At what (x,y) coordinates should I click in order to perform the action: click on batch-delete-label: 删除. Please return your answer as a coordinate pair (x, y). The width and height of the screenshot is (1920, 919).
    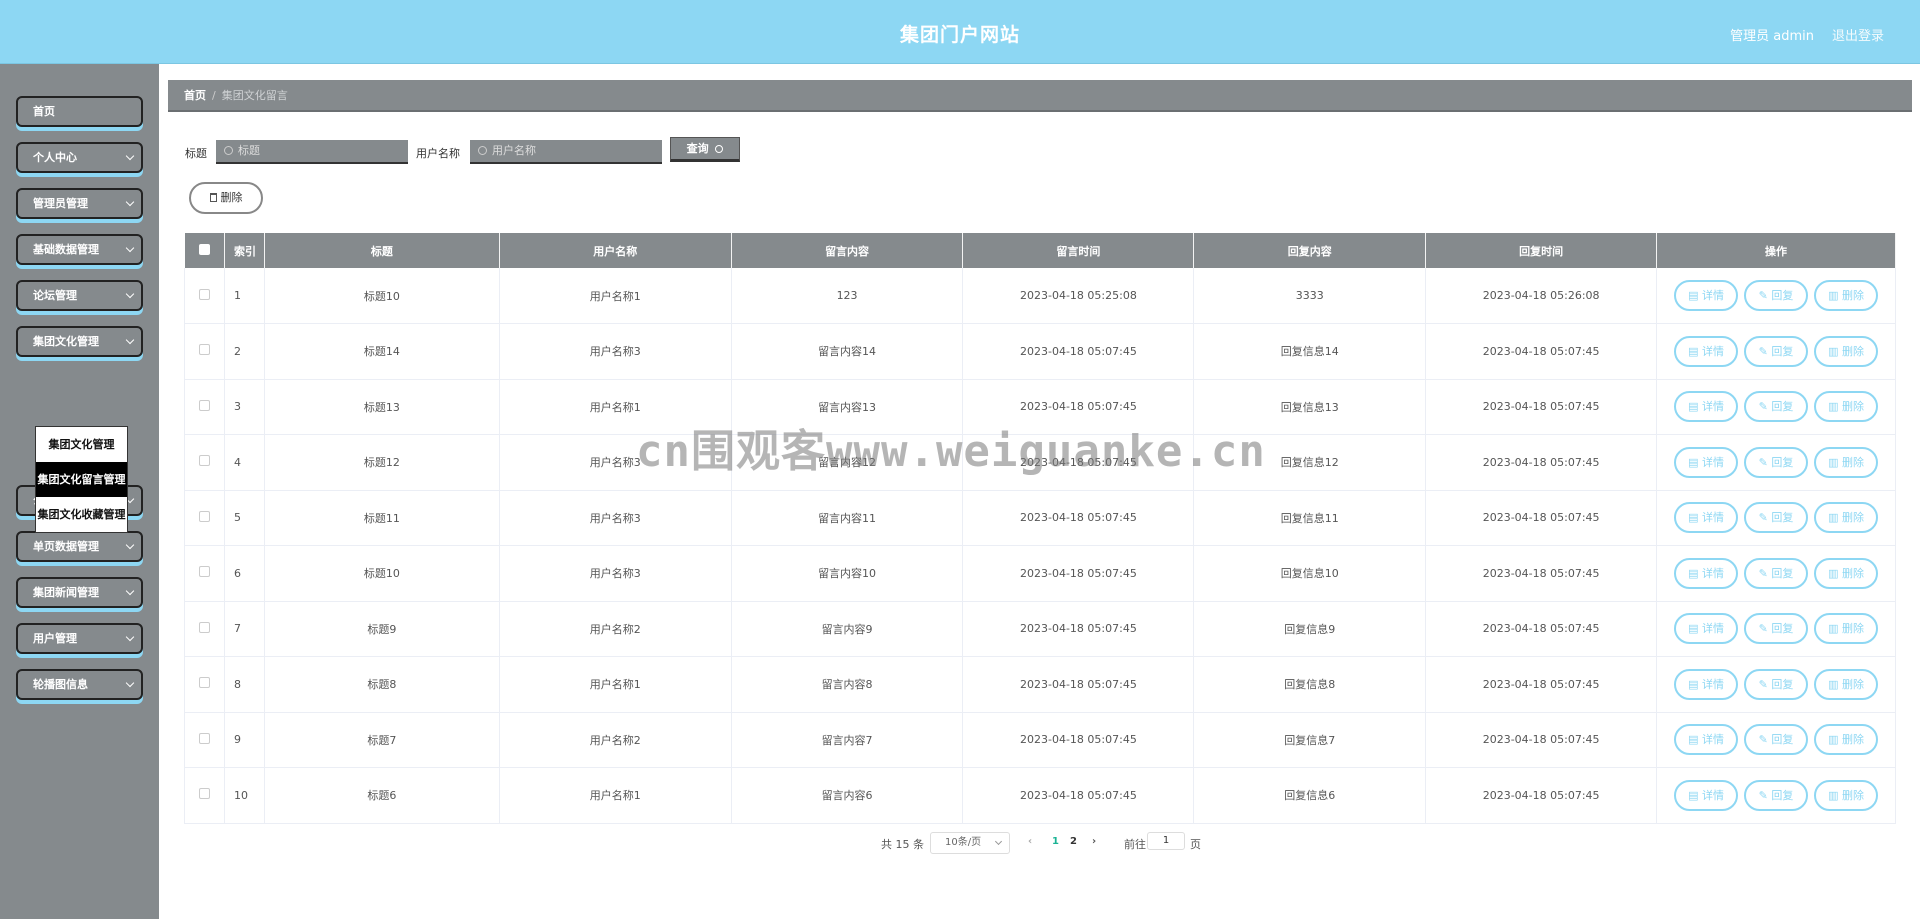
    Looking at the image, I should click on (231, 197).